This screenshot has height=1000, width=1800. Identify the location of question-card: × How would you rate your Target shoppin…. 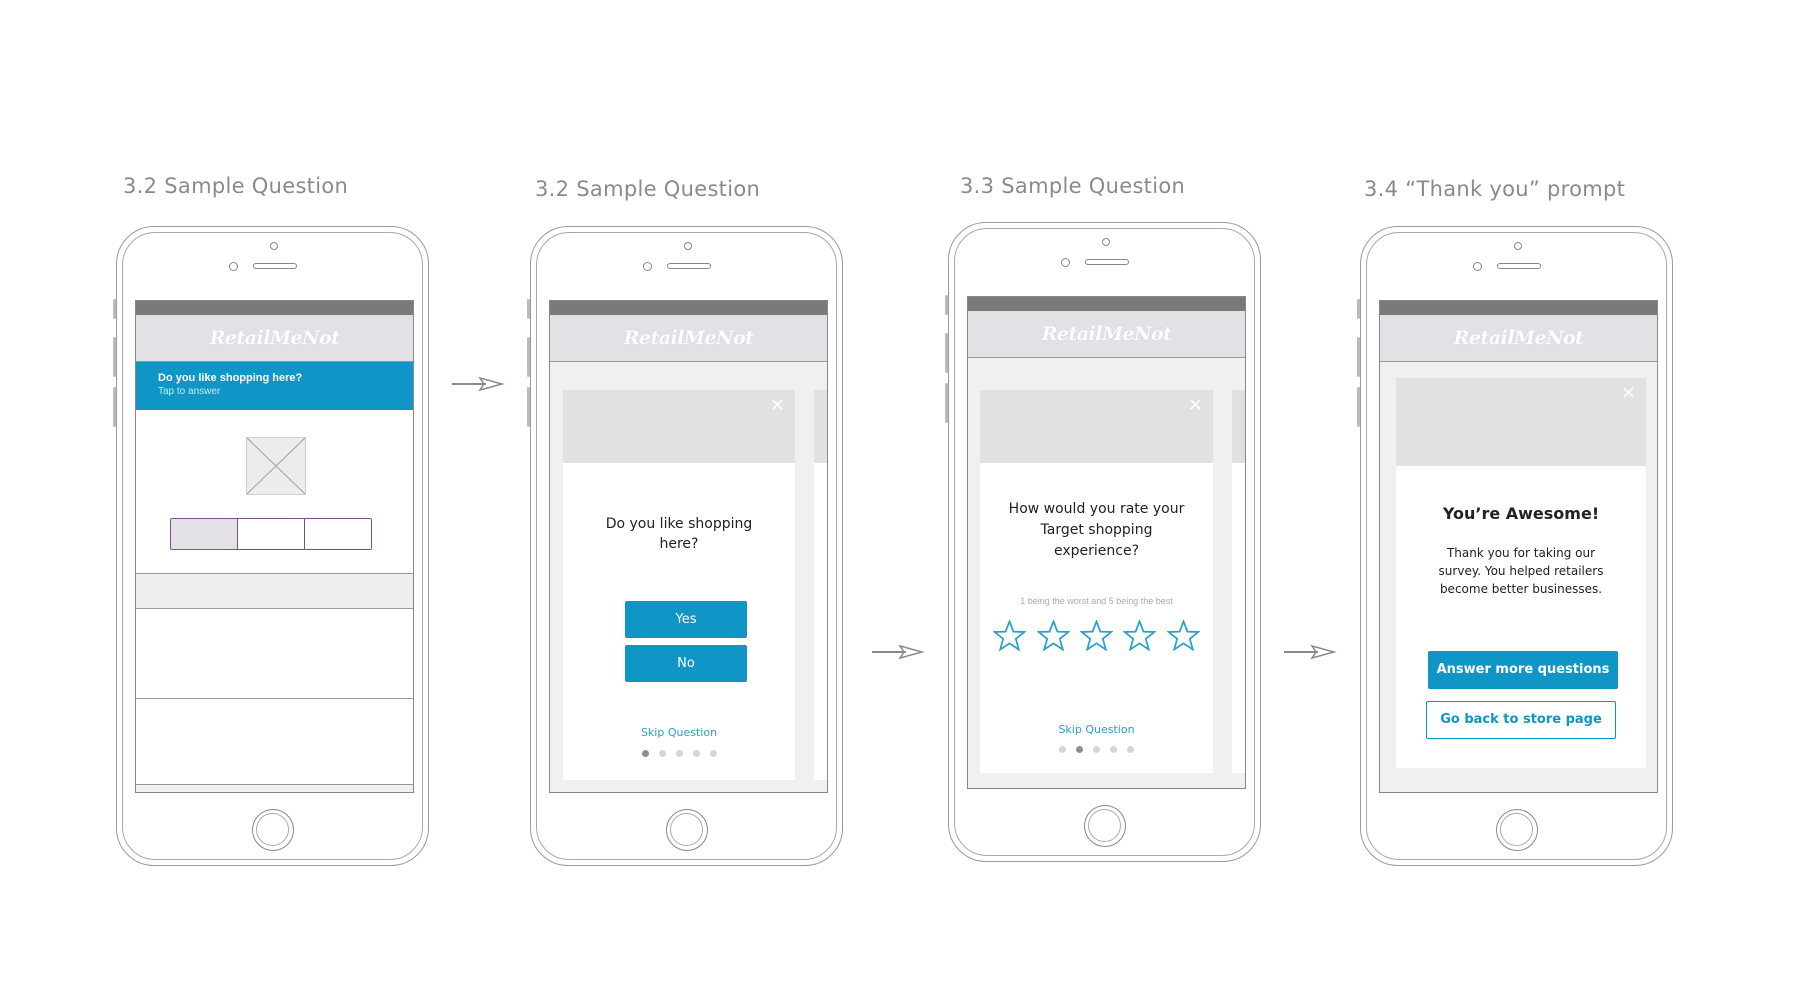
(1096, 581).